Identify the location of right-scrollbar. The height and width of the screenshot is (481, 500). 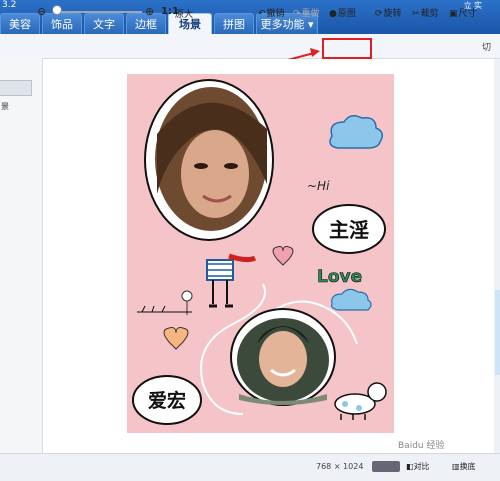
(497, 256).